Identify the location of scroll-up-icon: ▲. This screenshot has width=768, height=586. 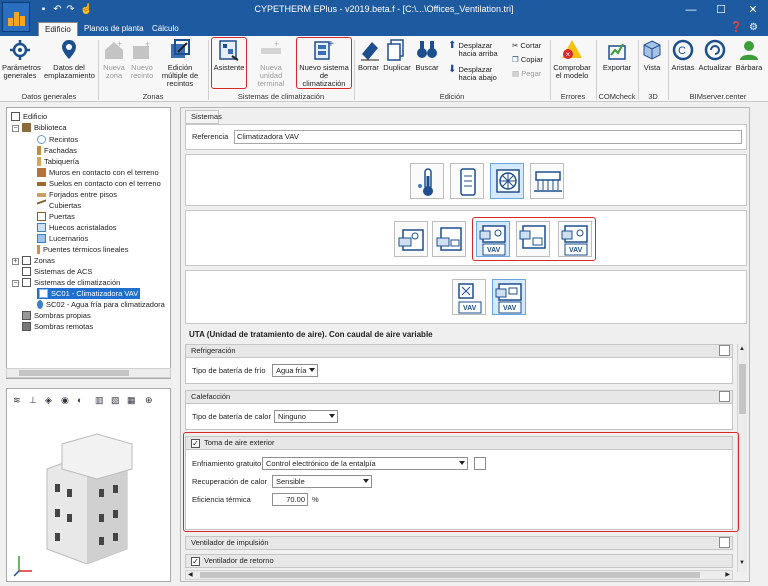
(742, 349).